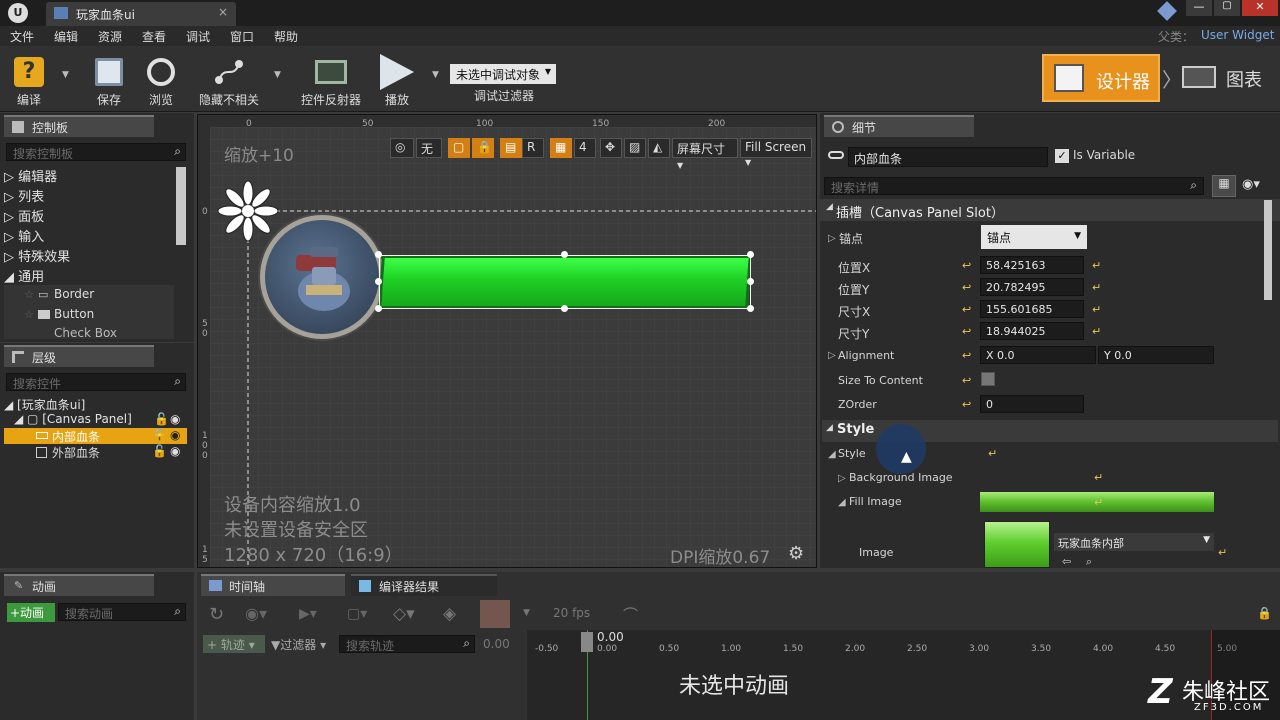 This screenshot has width=1280, height=720. What do you see at coordinates (29, 79) in the screenshot?
I see `compile-button: ? 编译` at bounding box center [29, 79].